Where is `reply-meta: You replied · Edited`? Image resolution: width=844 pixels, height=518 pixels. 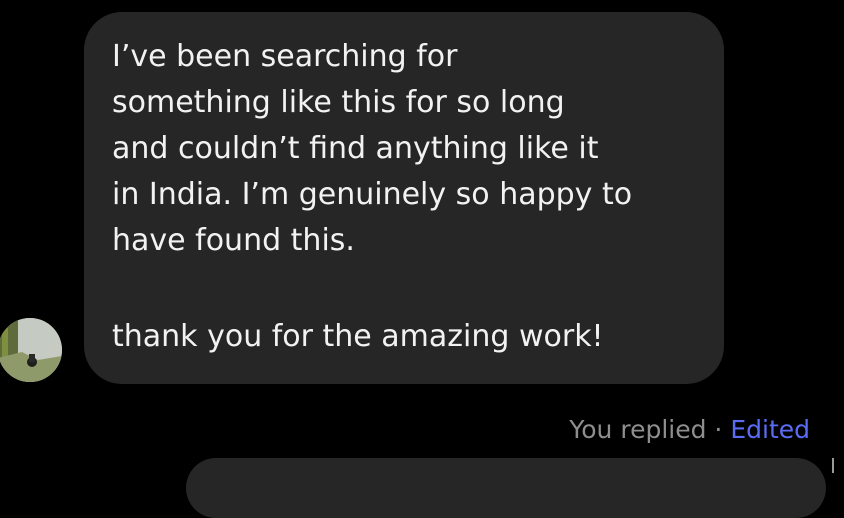
reply-meta: You replied · Edited is located at coordinates (689, 430).